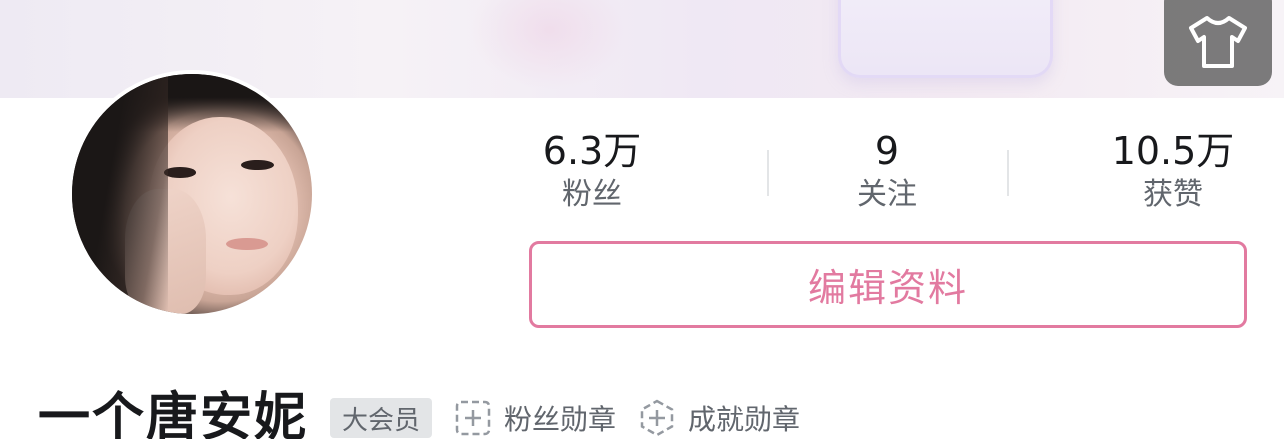  Describe the element at coordinates (473, 418) in the screenshot. I see `square-plus-dashed-icon` at that location.